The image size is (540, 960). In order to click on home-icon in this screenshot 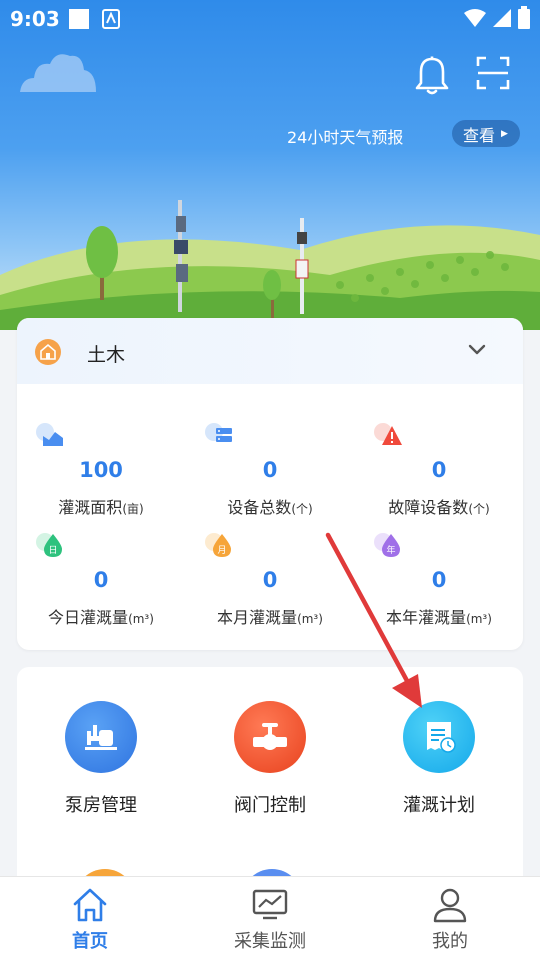, I will do `click(90, 905)`.